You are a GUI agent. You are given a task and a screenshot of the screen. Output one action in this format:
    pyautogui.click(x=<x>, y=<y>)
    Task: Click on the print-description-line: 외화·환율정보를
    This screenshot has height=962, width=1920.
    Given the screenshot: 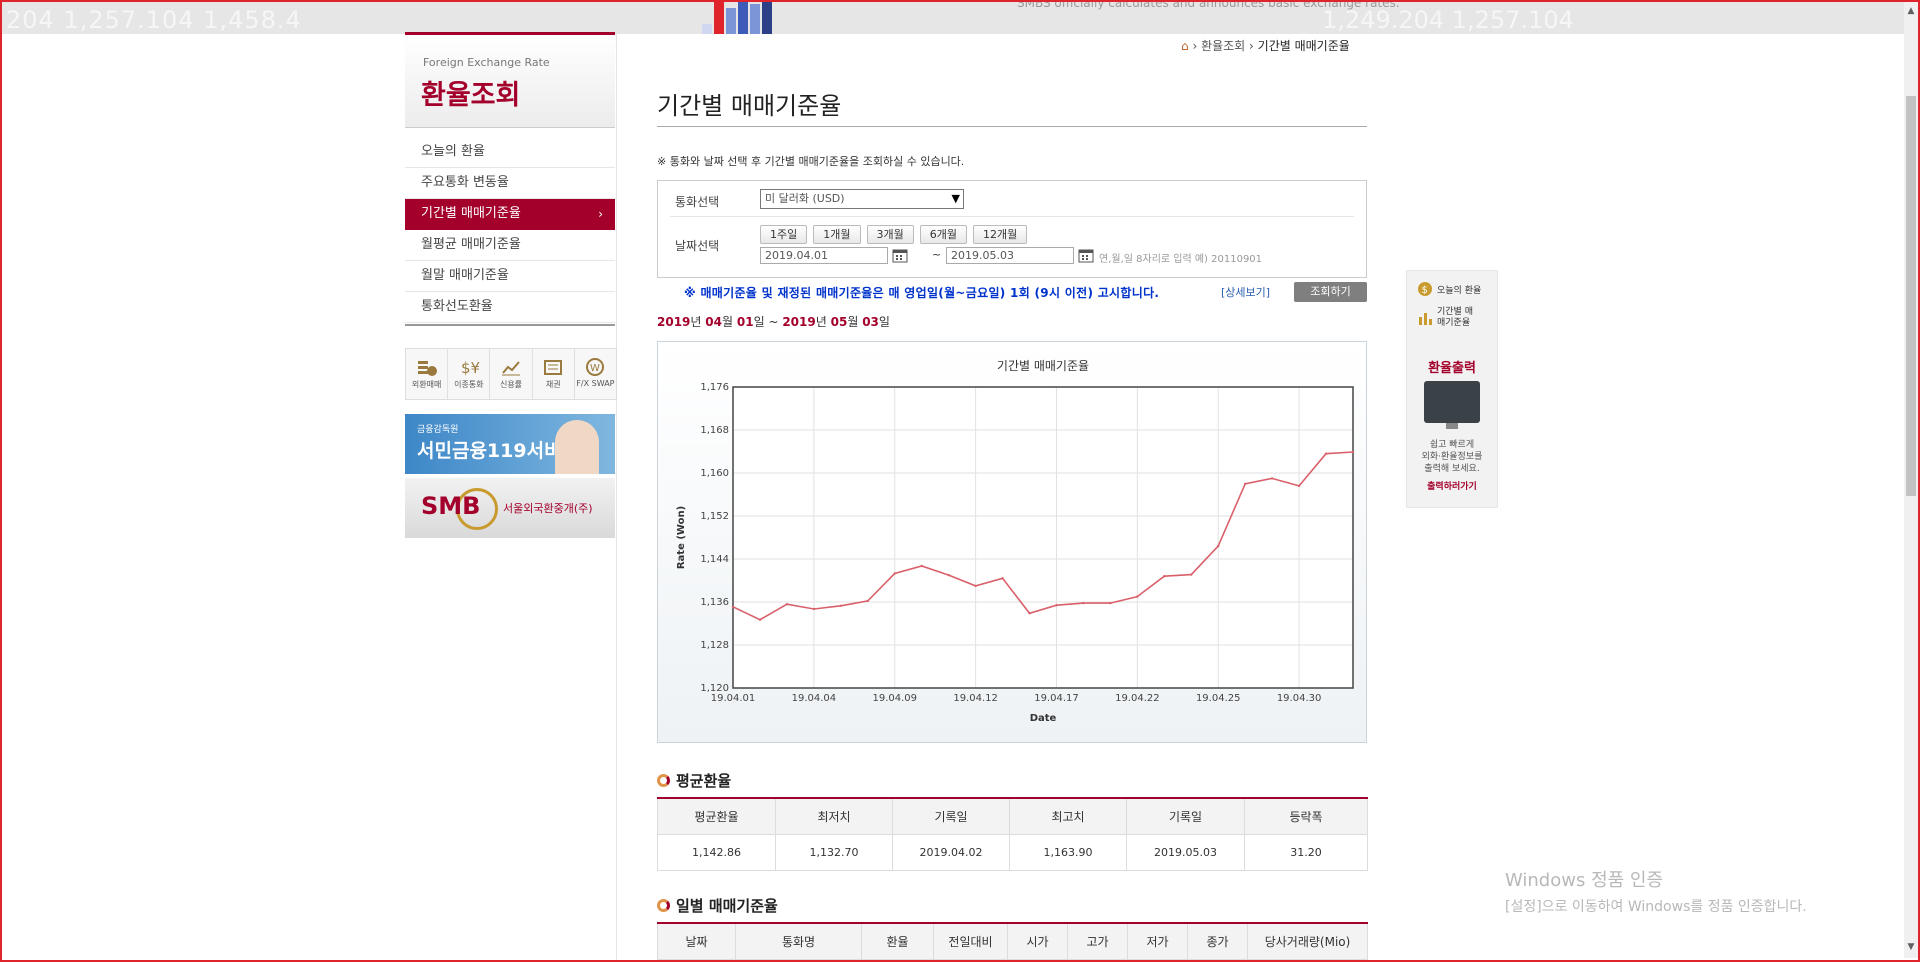 What is the action you would take?
    pyautogui.click(x=1452, y=457)
    